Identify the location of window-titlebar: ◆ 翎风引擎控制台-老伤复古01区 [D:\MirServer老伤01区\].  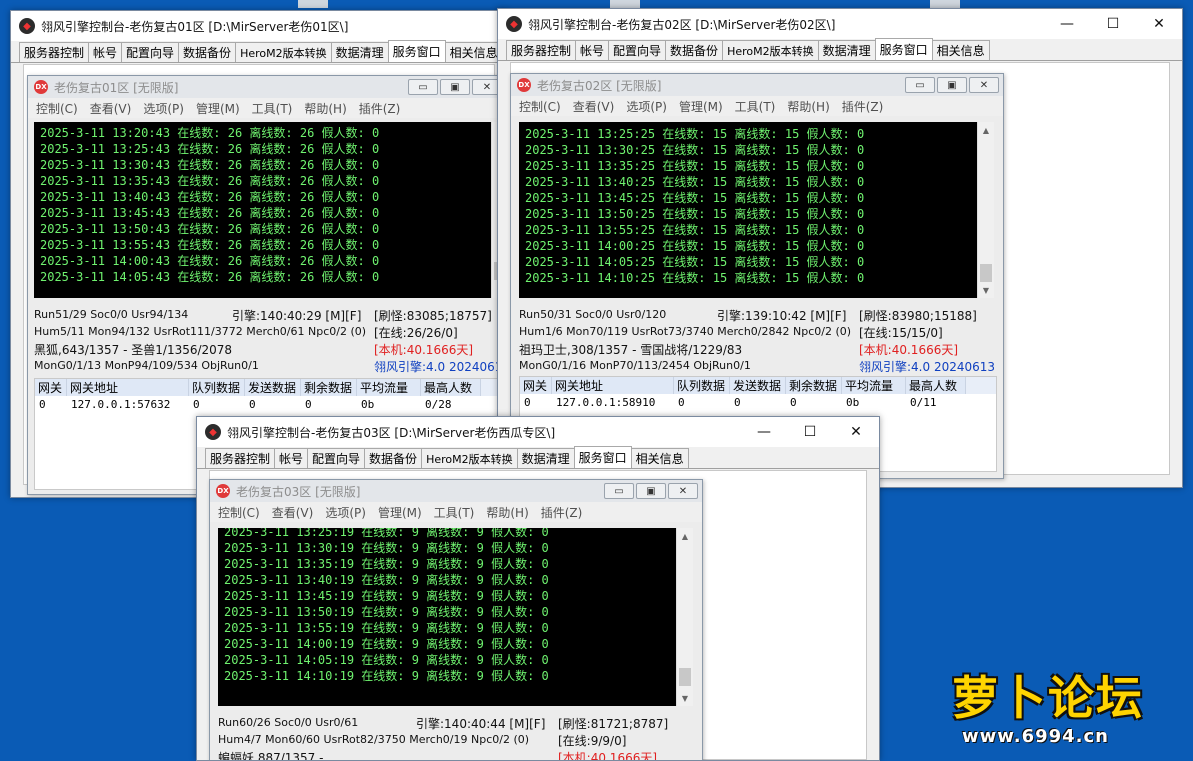
(259, 26).